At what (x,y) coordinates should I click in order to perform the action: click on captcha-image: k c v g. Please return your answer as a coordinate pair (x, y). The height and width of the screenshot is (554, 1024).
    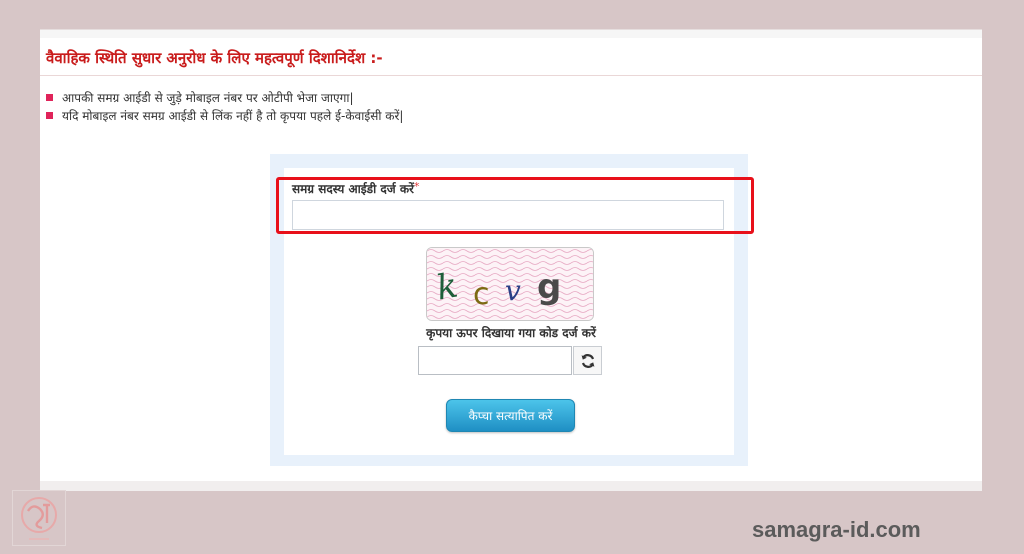
    Looking at the image, I should click on (510, 284).